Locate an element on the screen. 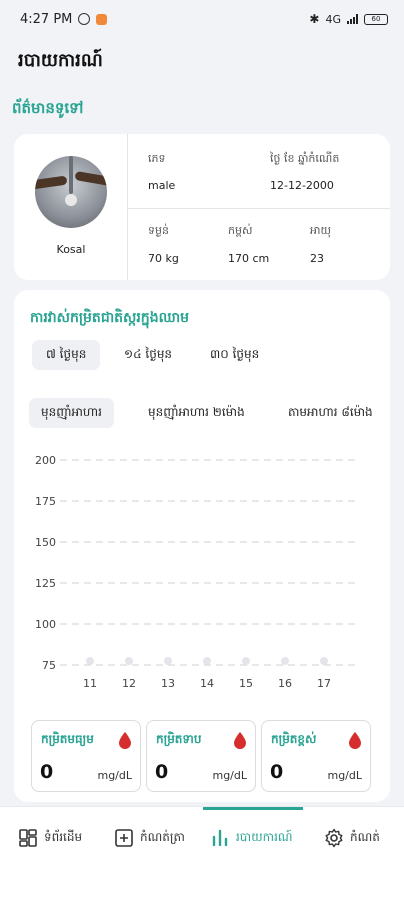  x-tick-label: 13 is located at coordinates (168, 683).